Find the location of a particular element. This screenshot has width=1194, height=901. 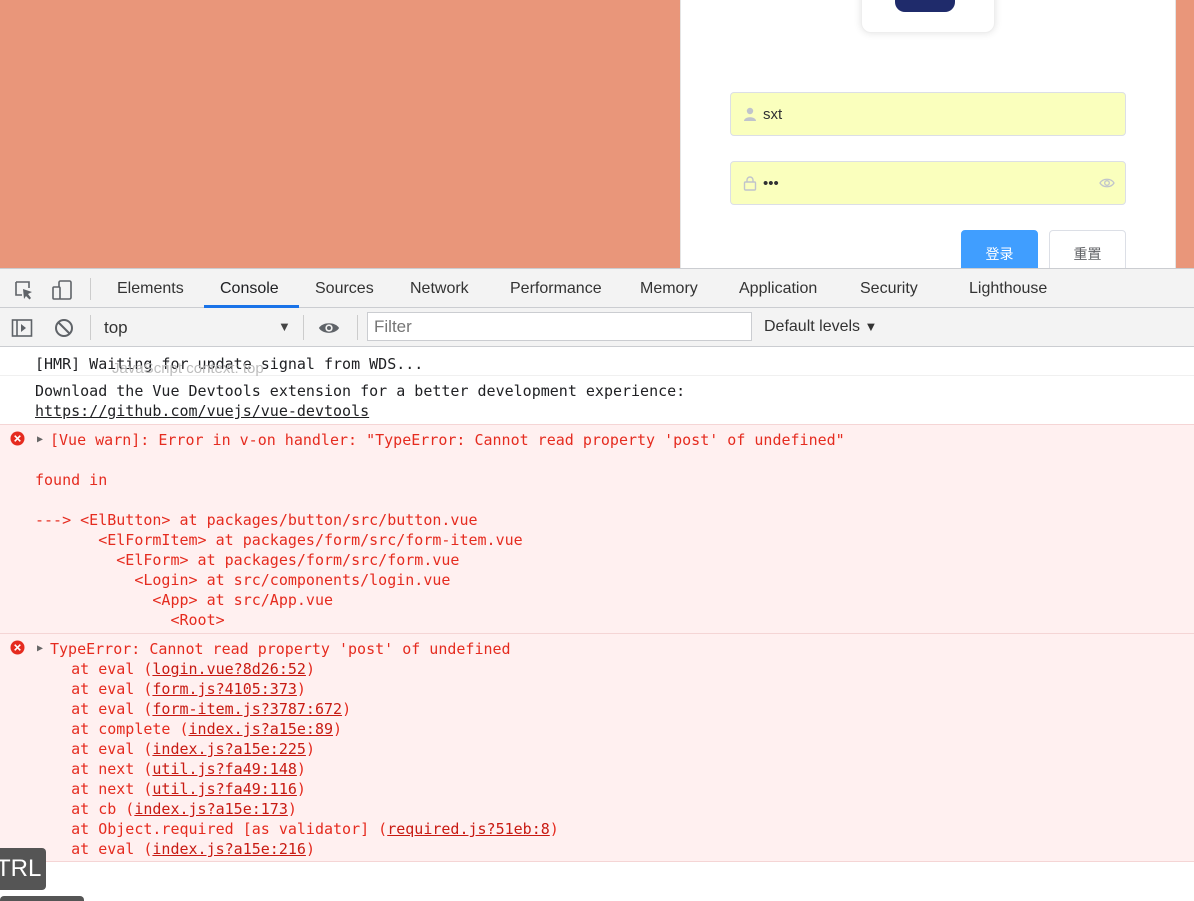

stack-frame: at eval (form-item.js?3787:672) is located at coordinates (193, 709).